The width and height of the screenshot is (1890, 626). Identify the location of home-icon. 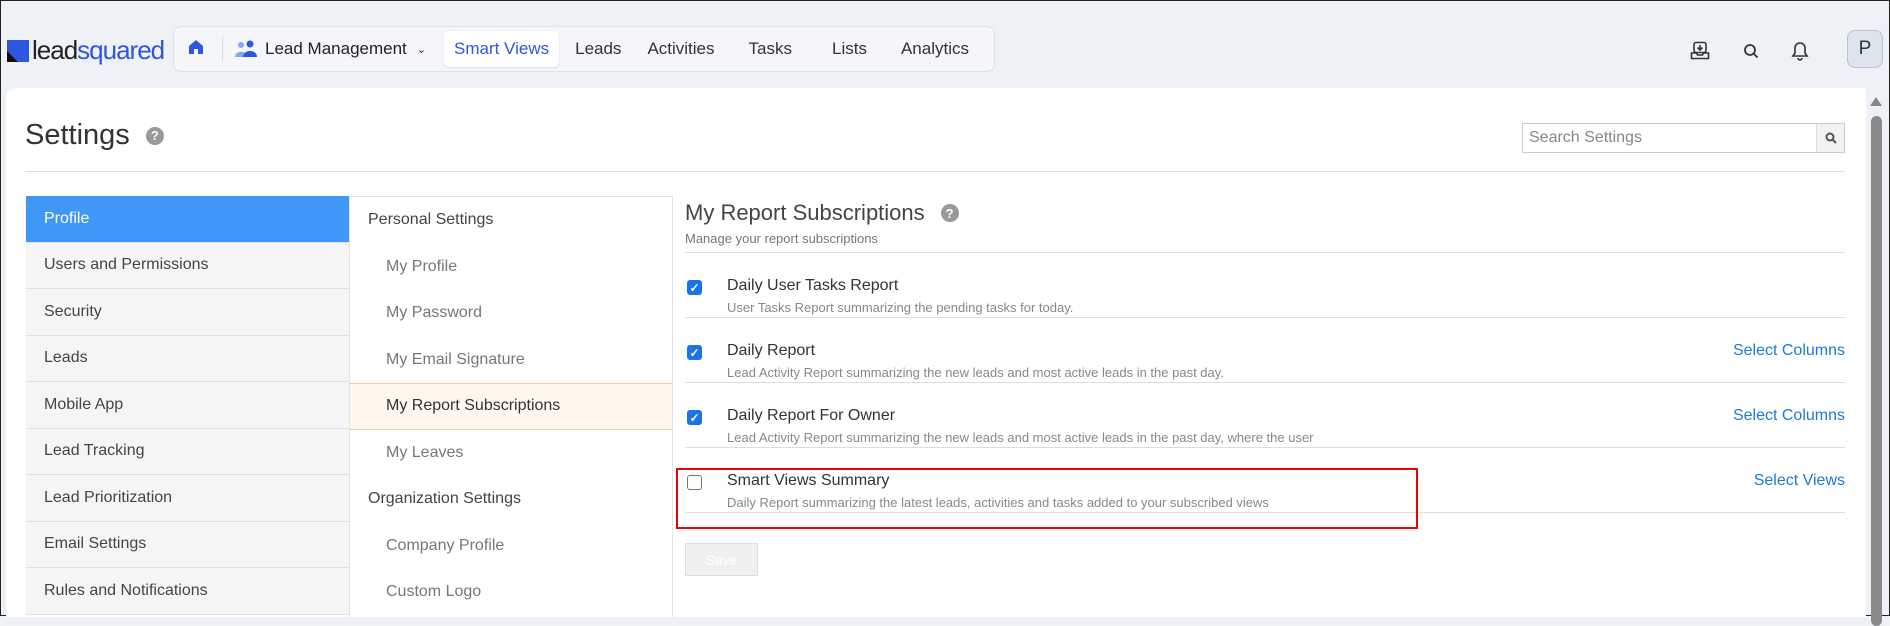
(196, 49).